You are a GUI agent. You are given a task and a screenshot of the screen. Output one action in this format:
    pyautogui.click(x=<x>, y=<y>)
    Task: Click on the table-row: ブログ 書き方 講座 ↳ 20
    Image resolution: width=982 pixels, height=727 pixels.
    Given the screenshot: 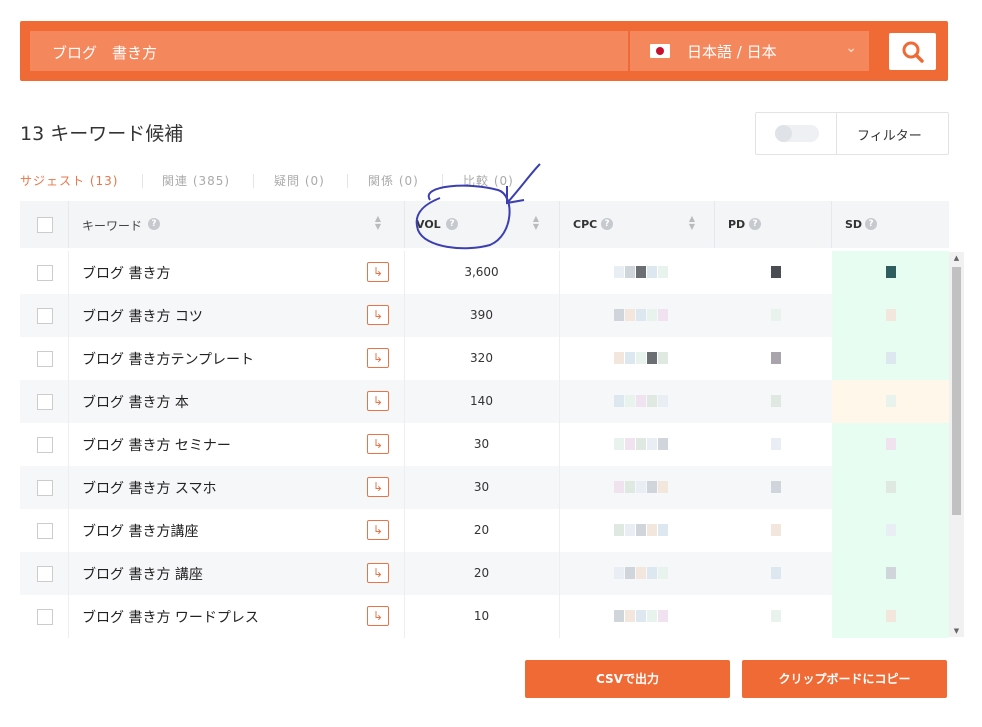 What is the action you would take?
    pyautogui.click(x=484, y=573)
    